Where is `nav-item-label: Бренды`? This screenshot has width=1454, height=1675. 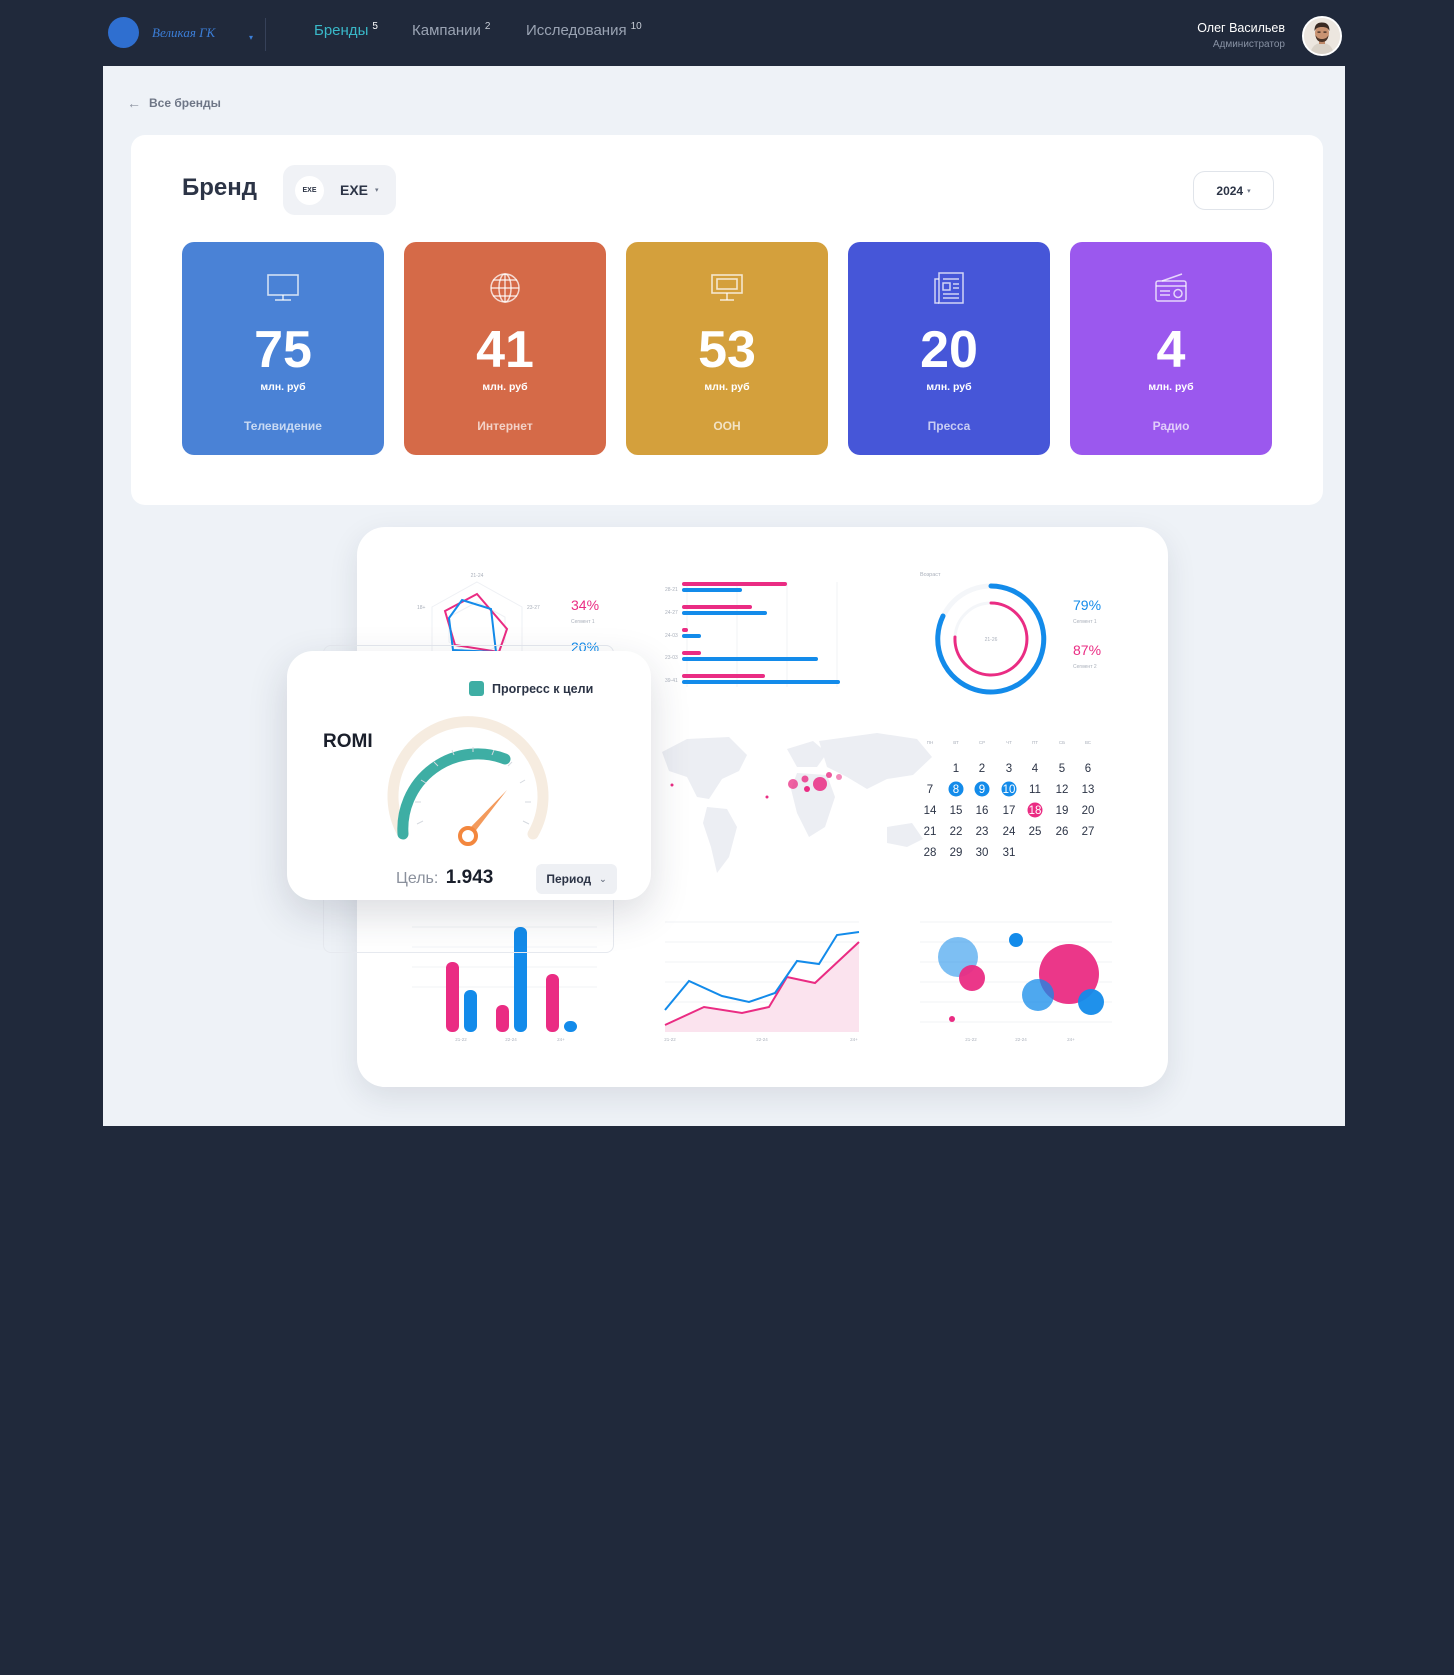
nav-item-label: Бренды is located at coordinates (341, 30).